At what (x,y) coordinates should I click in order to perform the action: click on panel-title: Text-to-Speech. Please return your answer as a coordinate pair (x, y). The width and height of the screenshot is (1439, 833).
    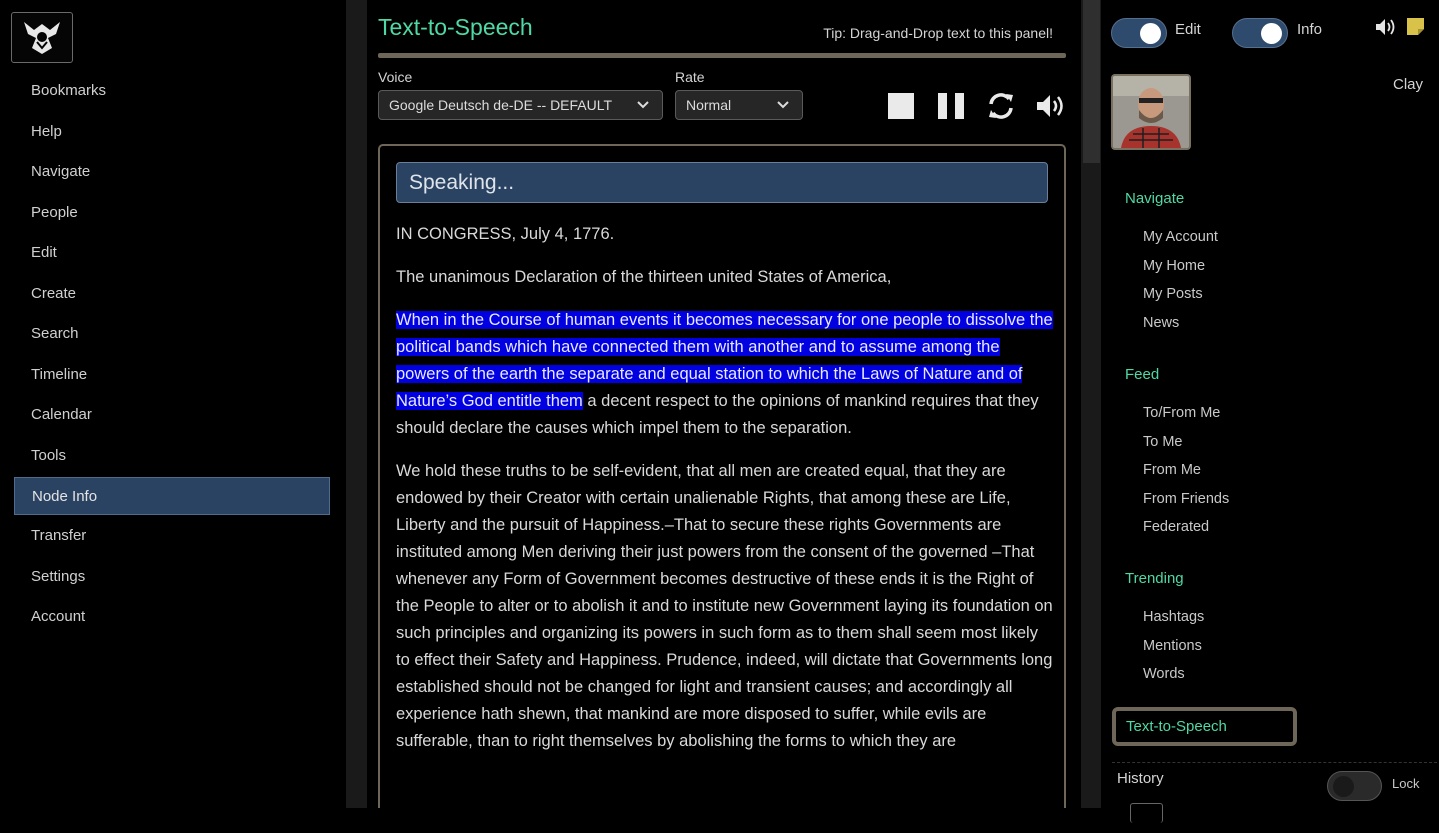
    Looking at the image, I should click on (455, 27).